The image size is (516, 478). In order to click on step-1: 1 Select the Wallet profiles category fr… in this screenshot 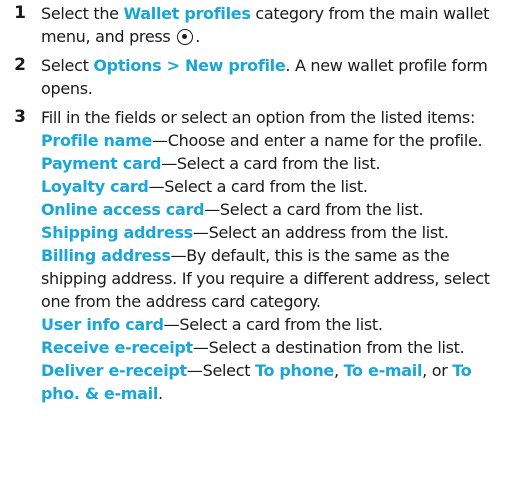, I will do `click(258, 25)`.